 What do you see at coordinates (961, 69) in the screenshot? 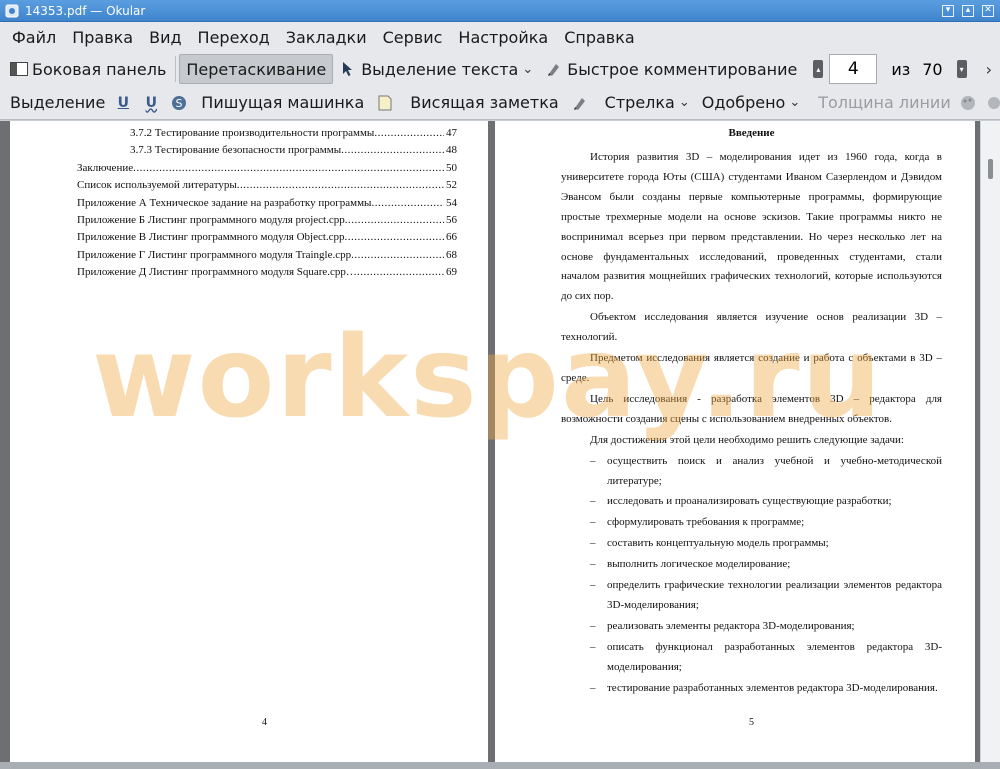
I see `next-page-icon: ▾` at bounding box center [961, 69].